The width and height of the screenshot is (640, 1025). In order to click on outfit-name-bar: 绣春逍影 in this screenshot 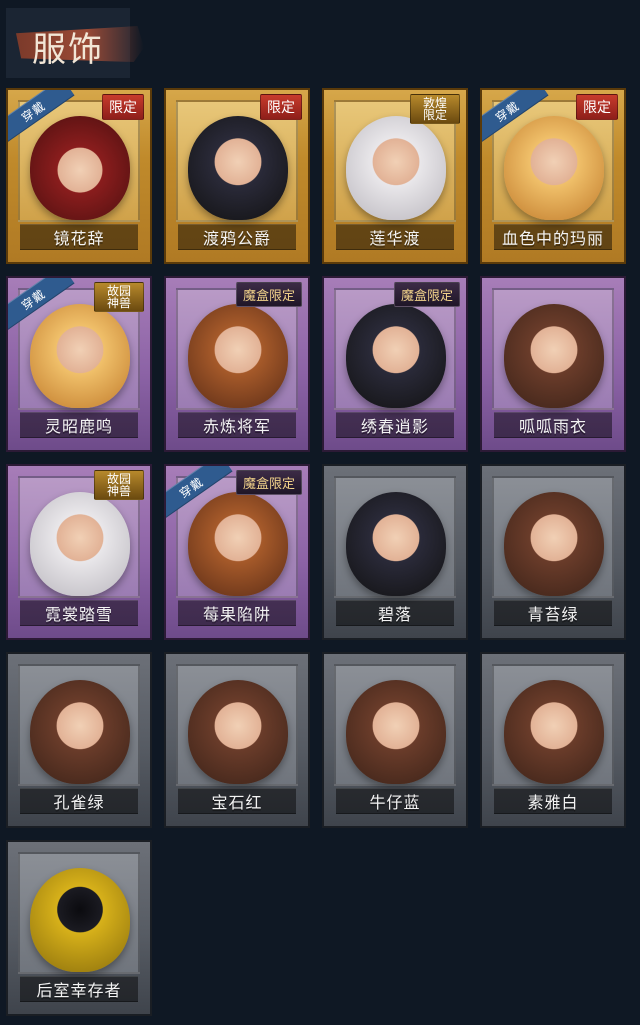, I will do `click(395, 425)`.